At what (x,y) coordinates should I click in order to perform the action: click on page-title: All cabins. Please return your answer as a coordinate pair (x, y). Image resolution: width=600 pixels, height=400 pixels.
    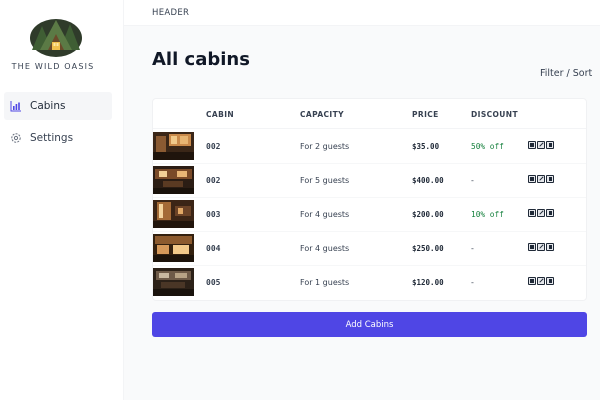
    Looking at the image, I should click on (201, 59).